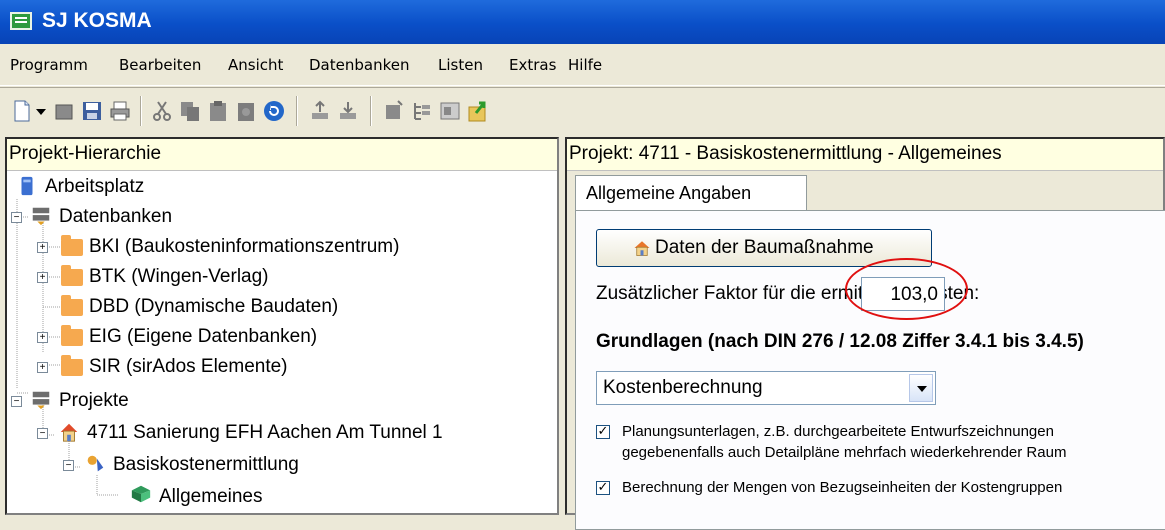 Image resolution: width=1165 pixels, height=530 pixels. Describe the element at coordinates (27, 186) in the screenshot. I see `computer-icon` at that location.